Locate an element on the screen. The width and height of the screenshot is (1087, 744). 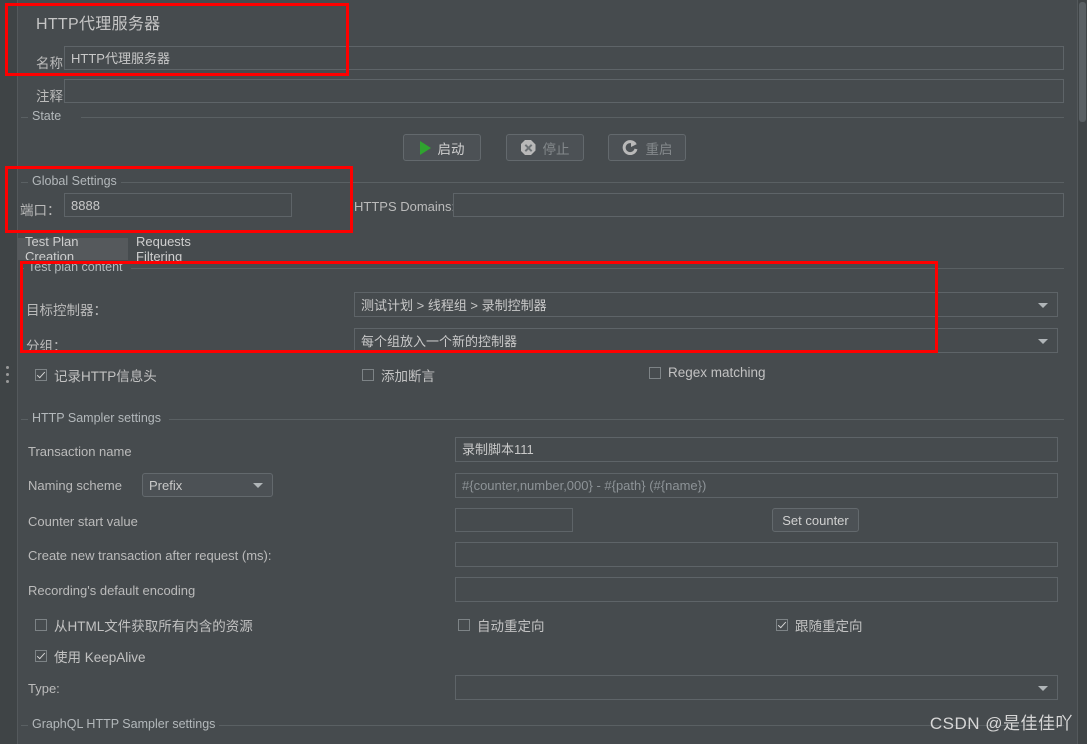
left-splitter is located at coordinates (9, 372).